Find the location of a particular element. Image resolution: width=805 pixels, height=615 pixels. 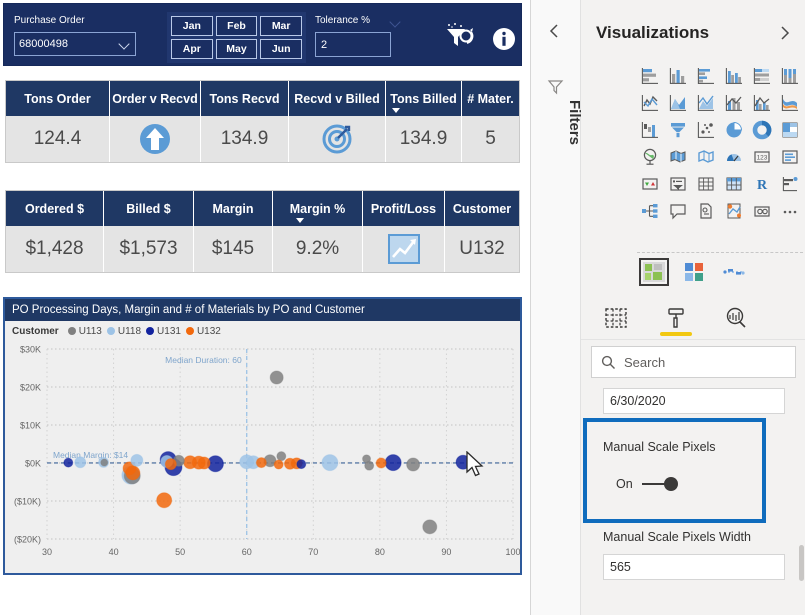

value-num-materials: 5 is located at coordinates (490, 139).